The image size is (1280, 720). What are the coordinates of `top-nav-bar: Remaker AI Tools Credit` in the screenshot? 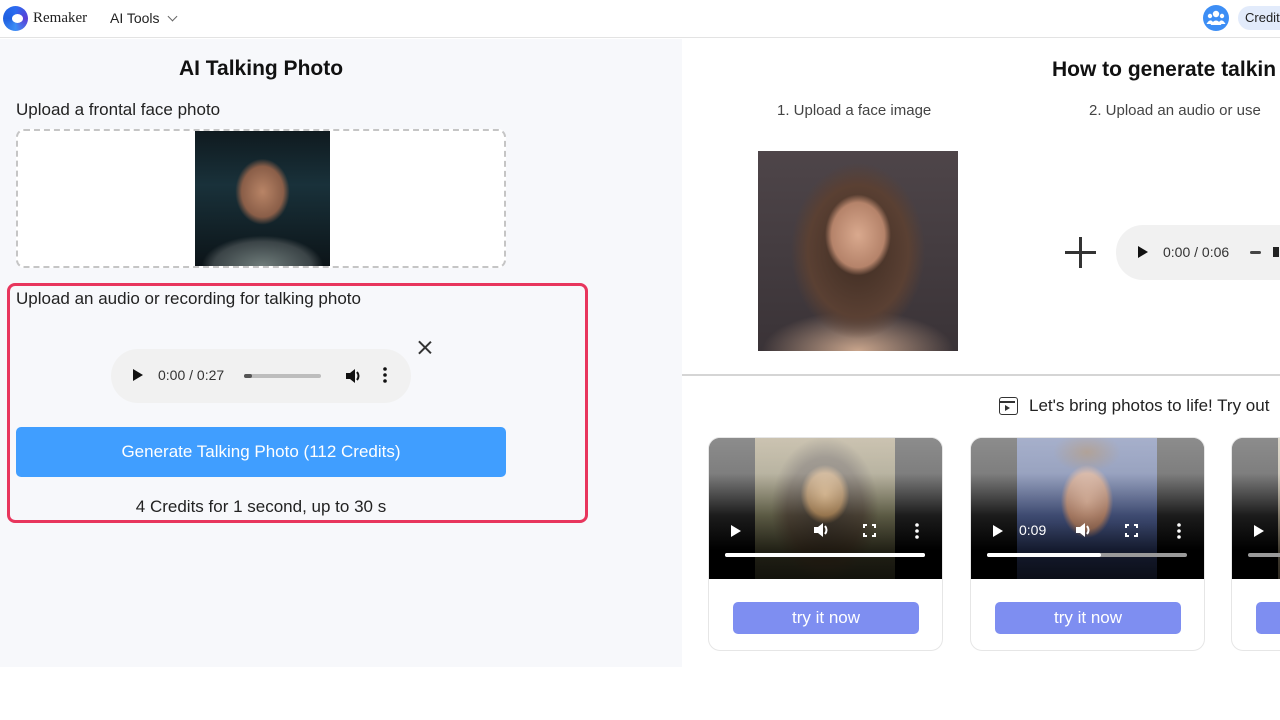 It's located at (640, 19).